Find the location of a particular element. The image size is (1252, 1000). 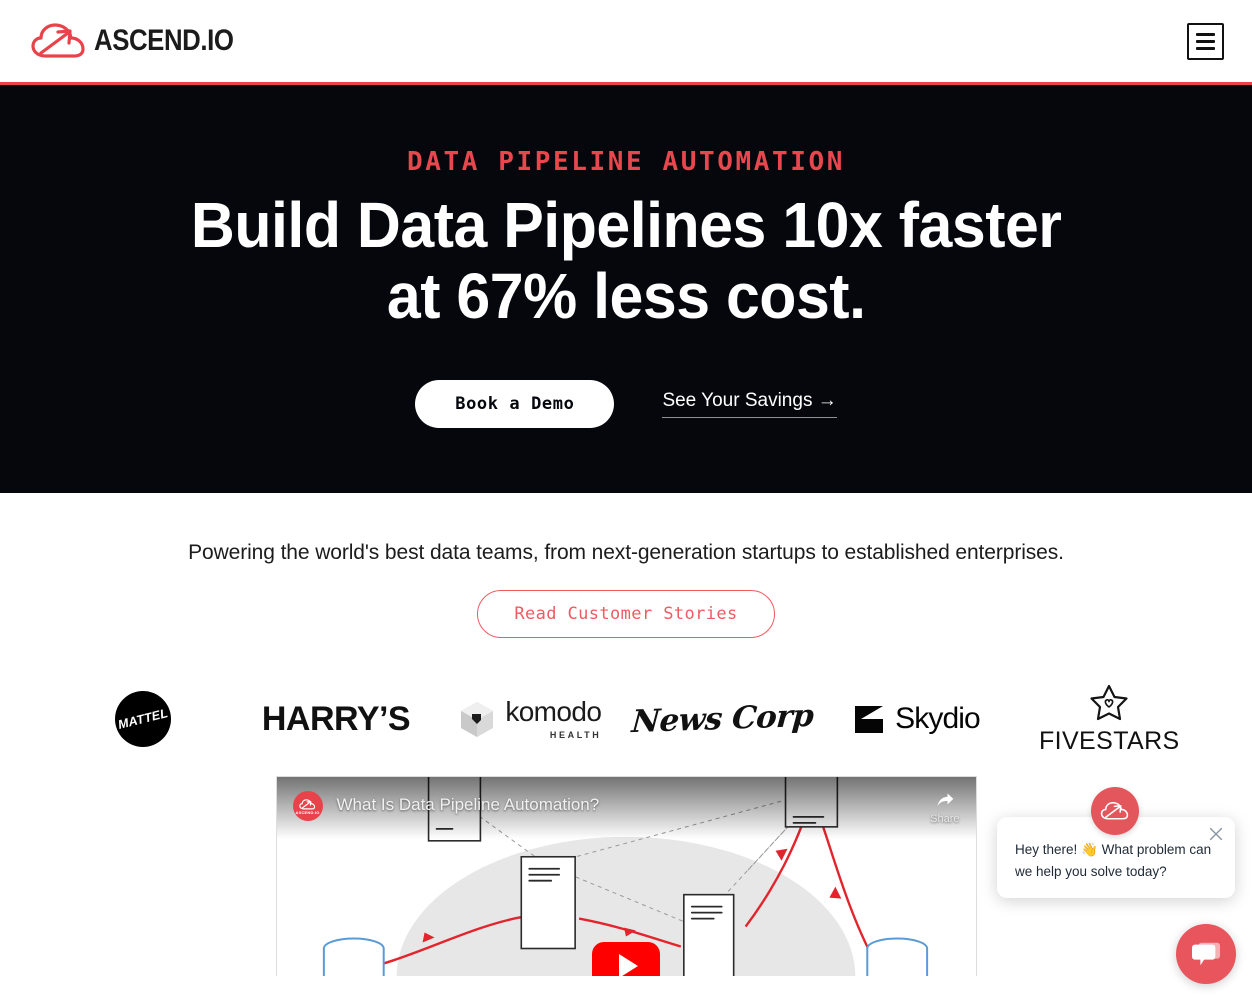

share-arrow-icon is located at coordinates (945, 799).